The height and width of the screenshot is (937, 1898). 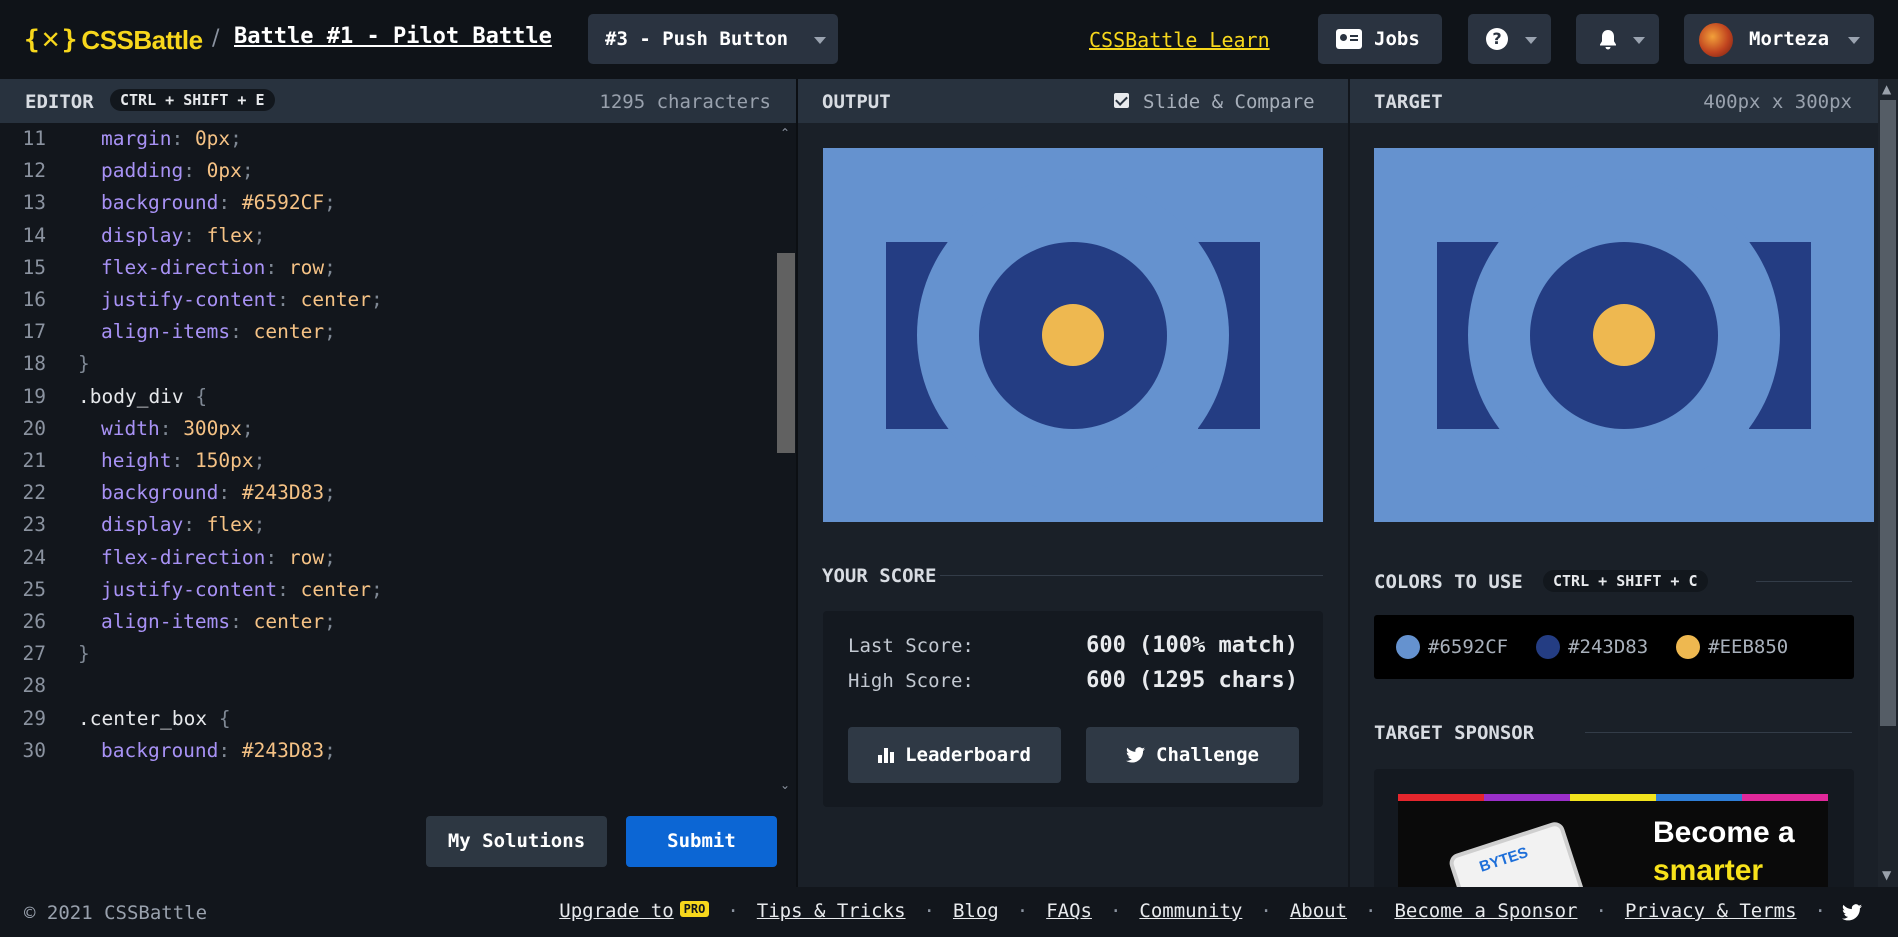 I want to click on code-token: flex-direction, so click(x=183, y=557).